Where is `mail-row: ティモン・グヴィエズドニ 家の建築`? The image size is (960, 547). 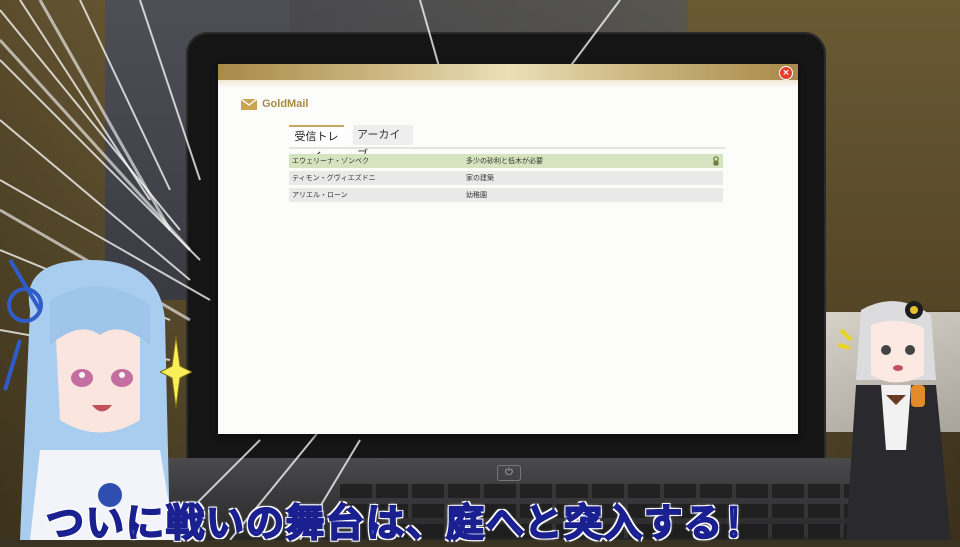 mail-row: ティモン・グヴィエズドニ 家の建築 is located at coordinates (506, 178).